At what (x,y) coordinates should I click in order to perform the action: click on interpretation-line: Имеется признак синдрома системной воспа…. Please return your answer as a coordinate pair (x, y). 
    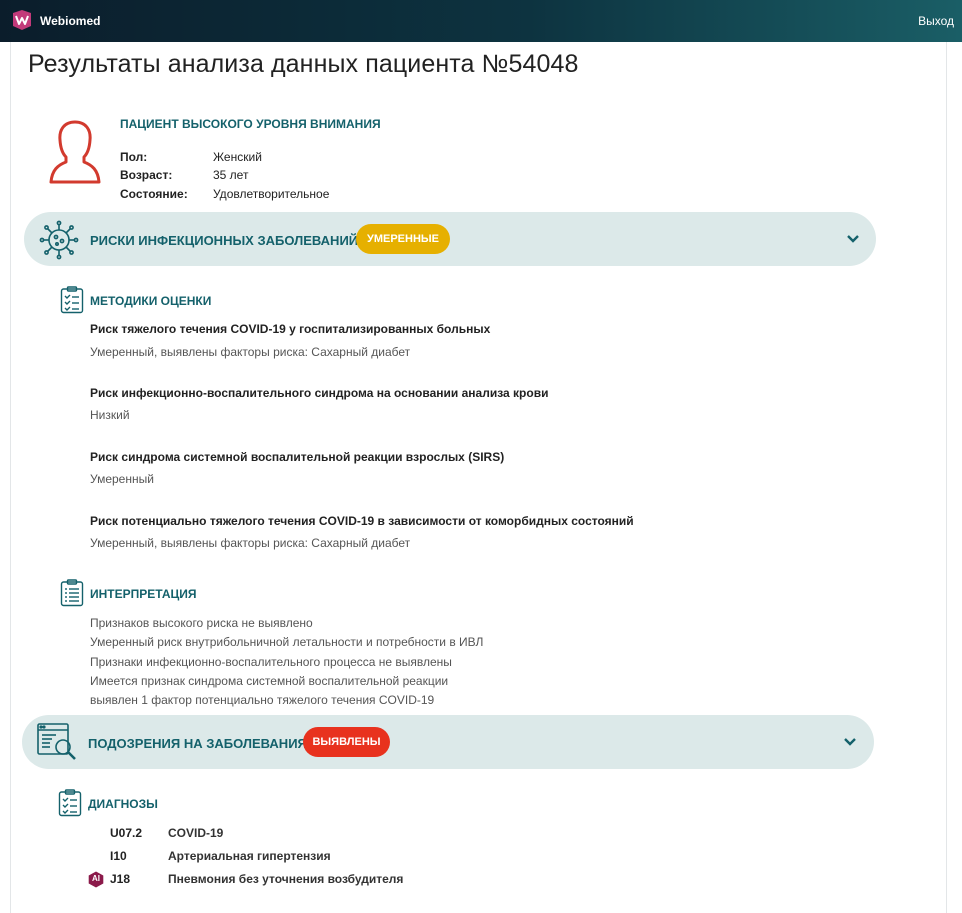
    Looking at the image, I should click on (269, 681).